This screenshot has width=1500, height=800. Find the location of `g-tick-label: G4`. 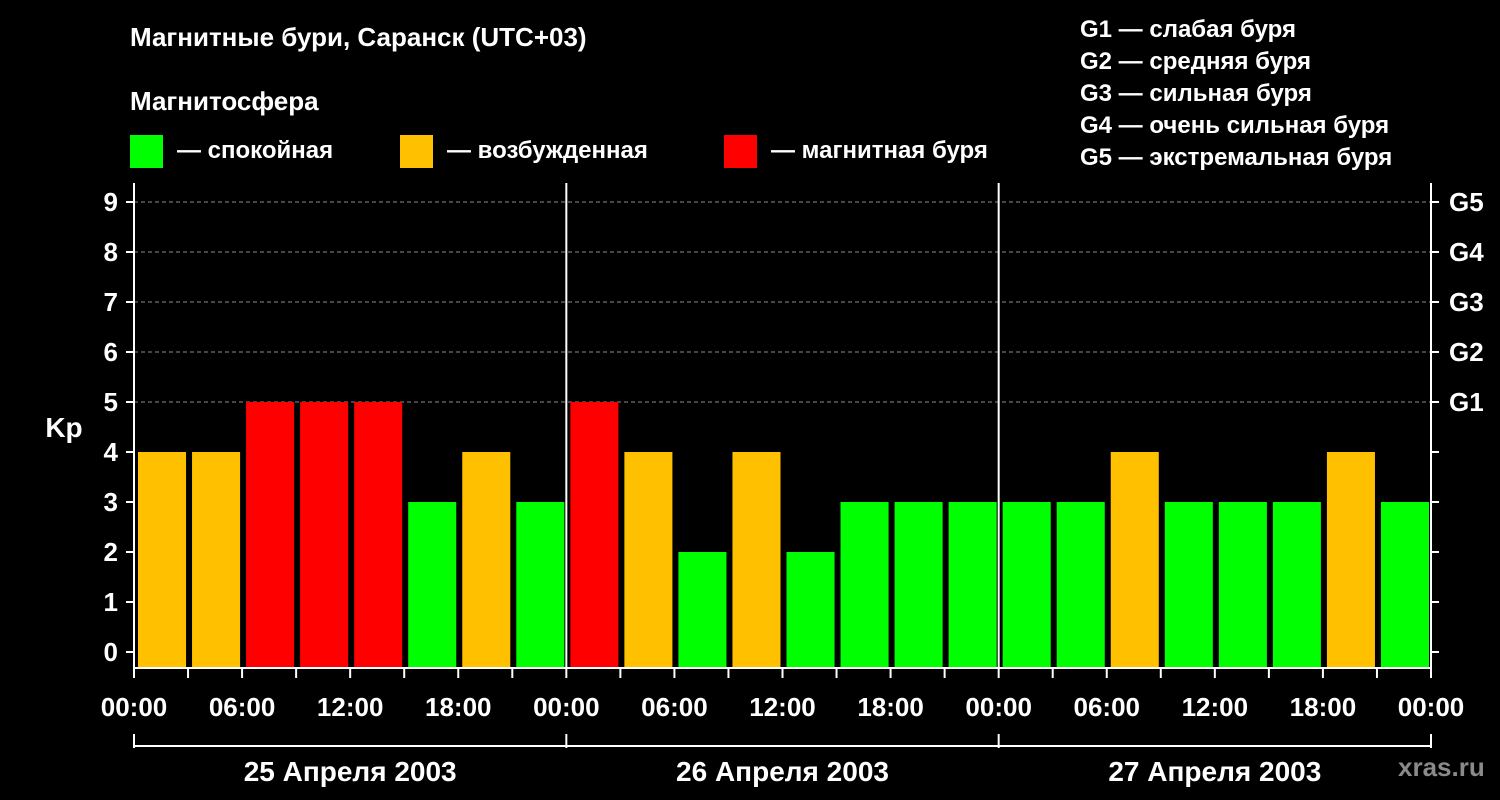

g-tick-label: G4 is located at coordinates (1466, 252).